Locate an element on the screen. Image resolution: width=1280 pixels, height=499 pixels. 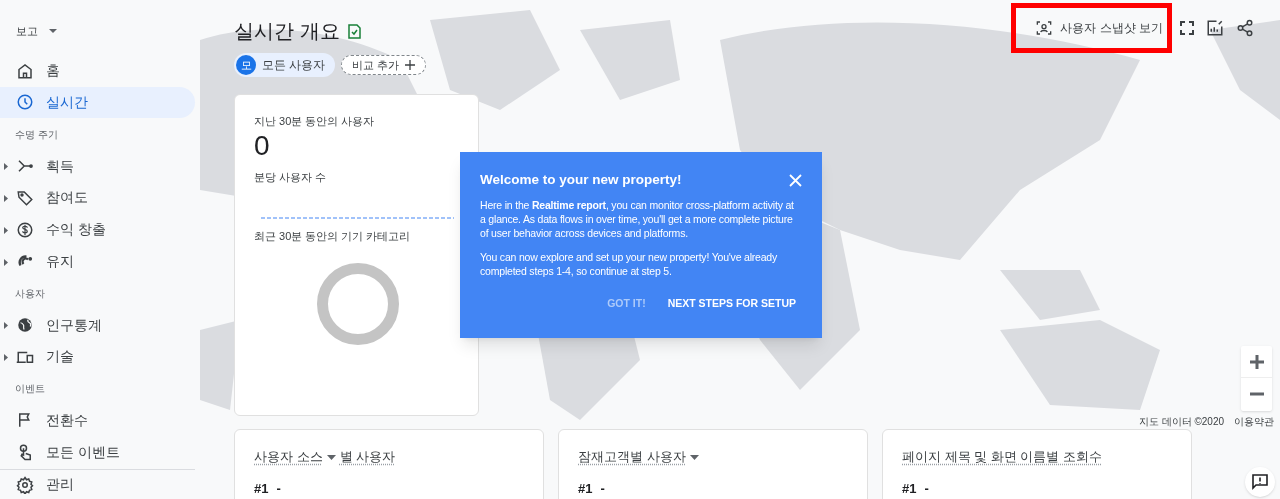
close-icon is located at coordinates (795, 180).